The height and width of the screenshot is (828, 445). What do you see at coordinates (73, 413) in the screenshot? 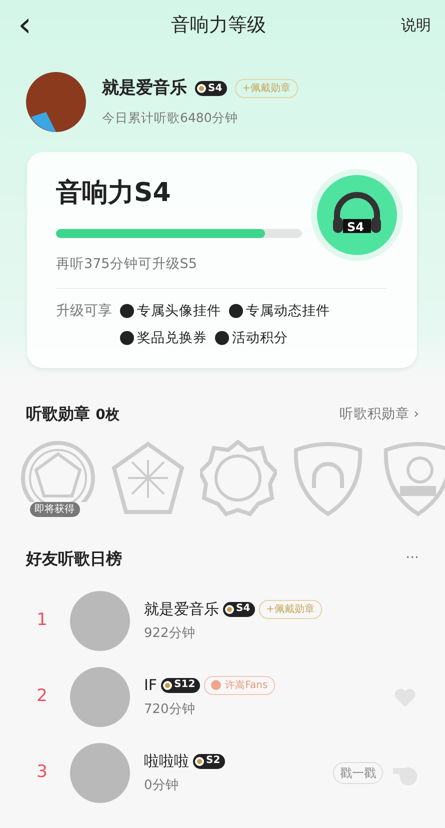
I see `section-title: 听歌勋章 0枚` at bounding box center [73, 413].